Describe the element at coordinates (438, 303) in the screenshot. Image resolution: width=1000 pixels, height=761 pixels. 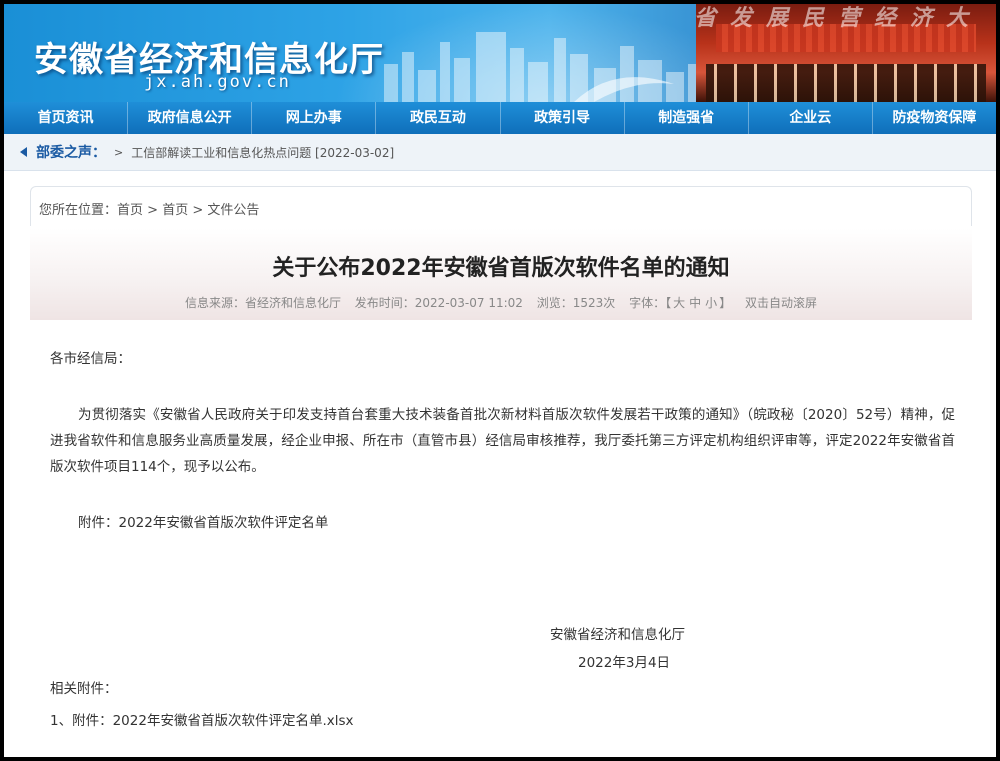
I see `meta-publish-time: 发布时间：2022-03-07 11:02` at that location.